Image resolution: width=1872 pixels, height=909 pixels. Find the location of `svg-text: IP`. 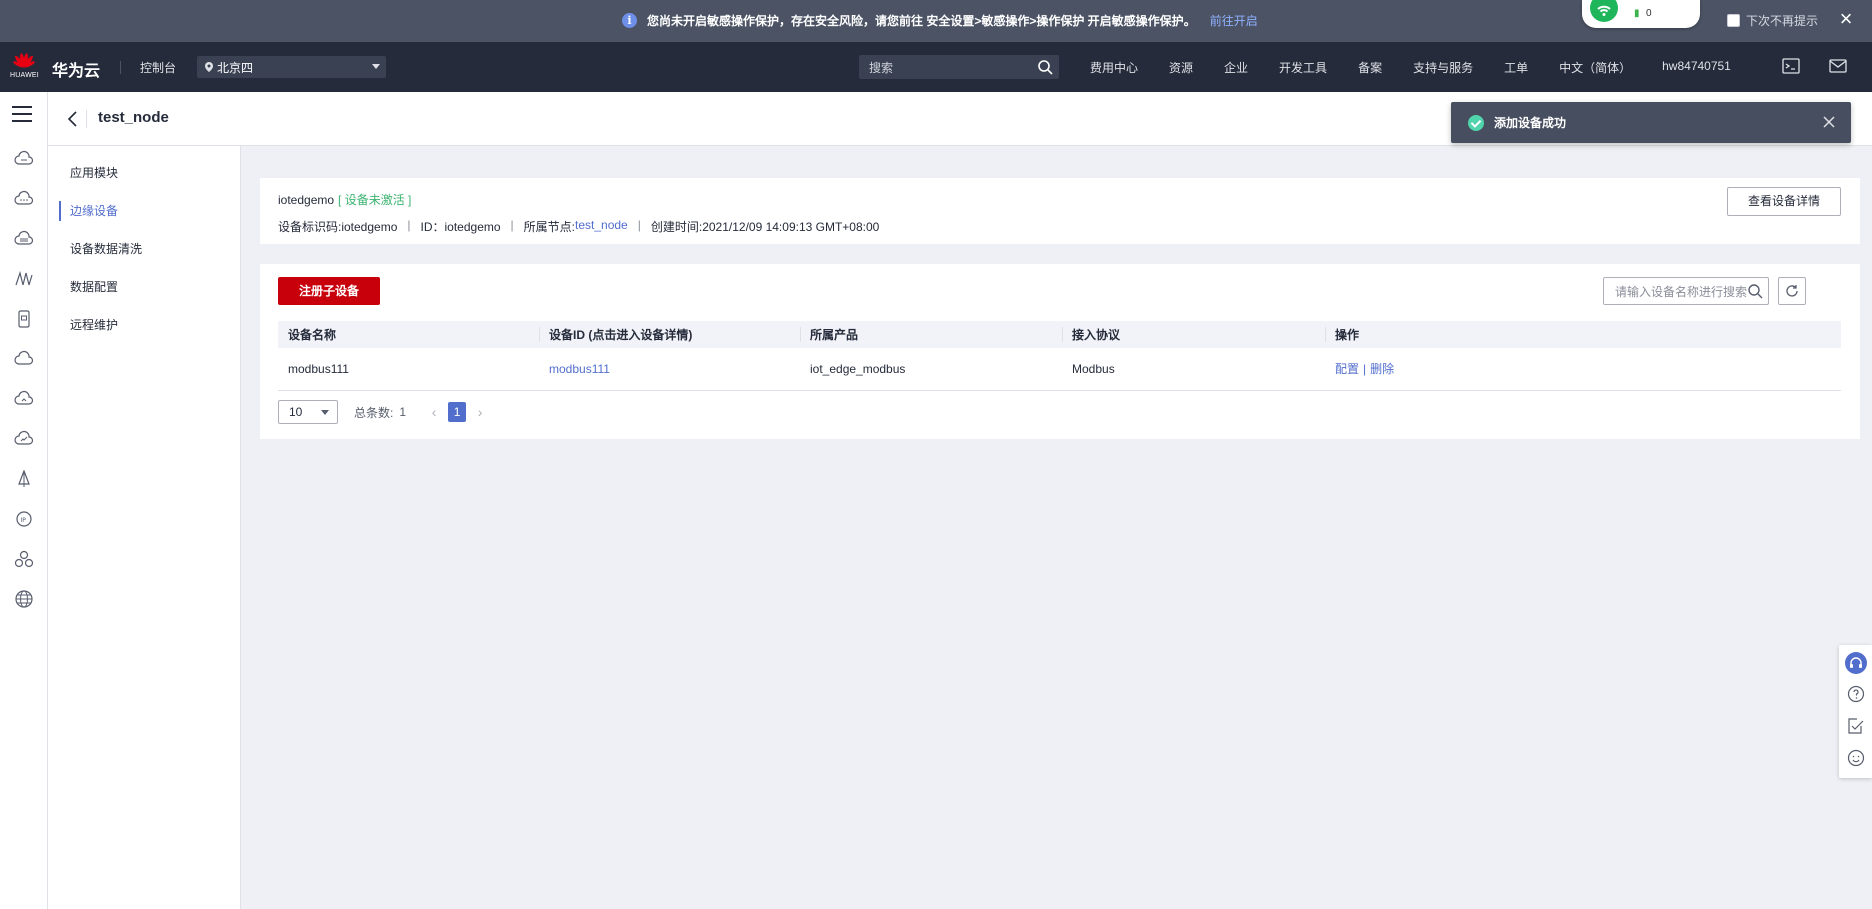

svg-text: IP is located at coordinates (24, 520).